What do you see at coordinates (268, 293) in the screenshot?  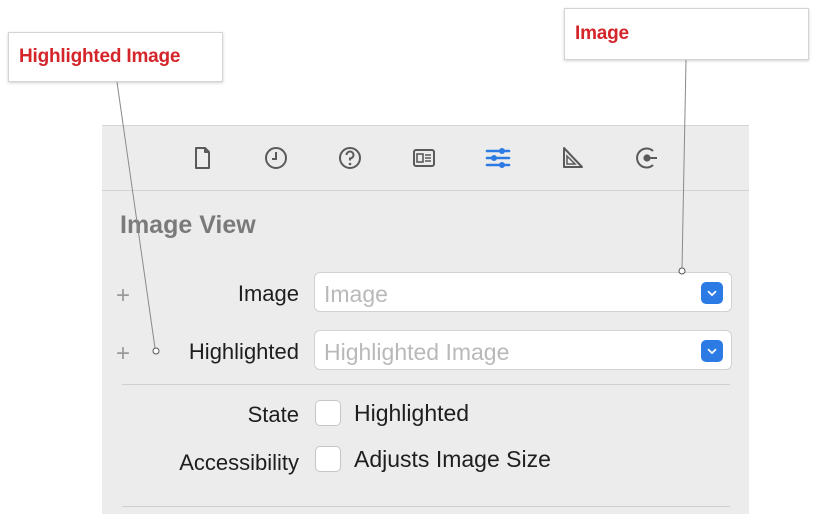 I see `image-field-label: Image` at bounding box center [268, 293].